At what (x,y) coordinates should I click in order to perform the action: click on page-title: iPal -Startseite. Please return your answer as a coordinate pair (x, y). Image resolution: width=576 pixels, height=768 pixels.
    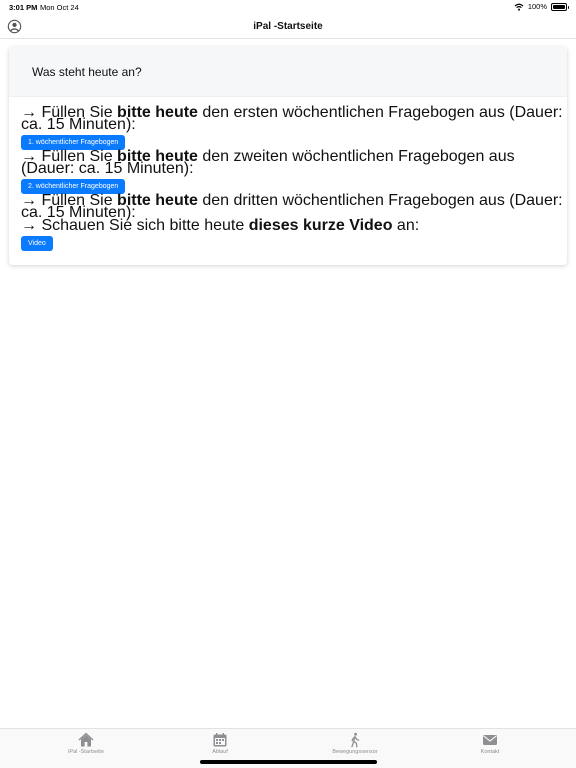
    Looking at the image, I should click on (288, 26).